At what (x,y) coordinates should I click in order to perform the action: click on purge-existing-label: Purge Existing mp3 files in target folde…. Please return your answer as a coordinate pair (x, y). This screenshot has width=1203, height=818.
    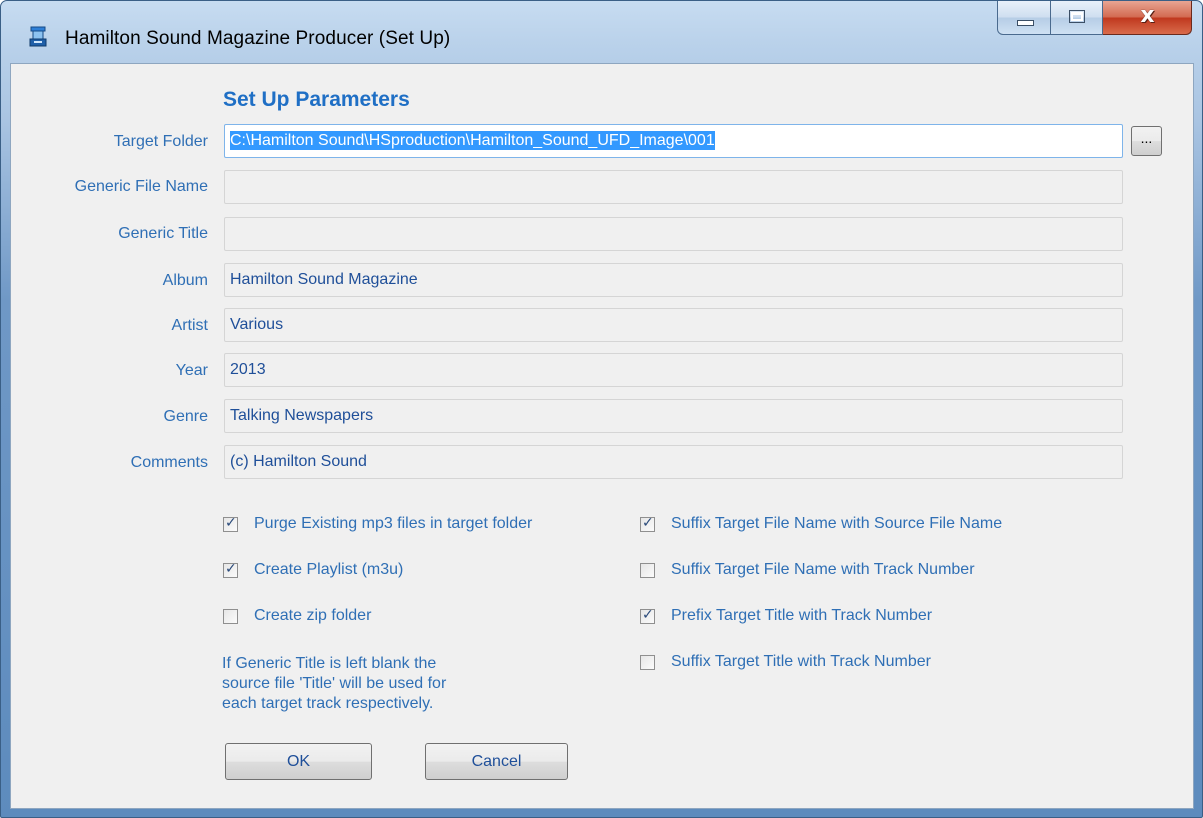
    Looking at the image, I should click on (393, 523).